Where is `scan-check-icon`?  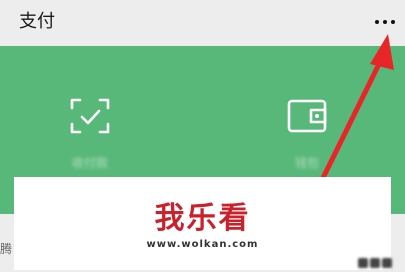
scan-check-icon is located at coordinates (90, 116).